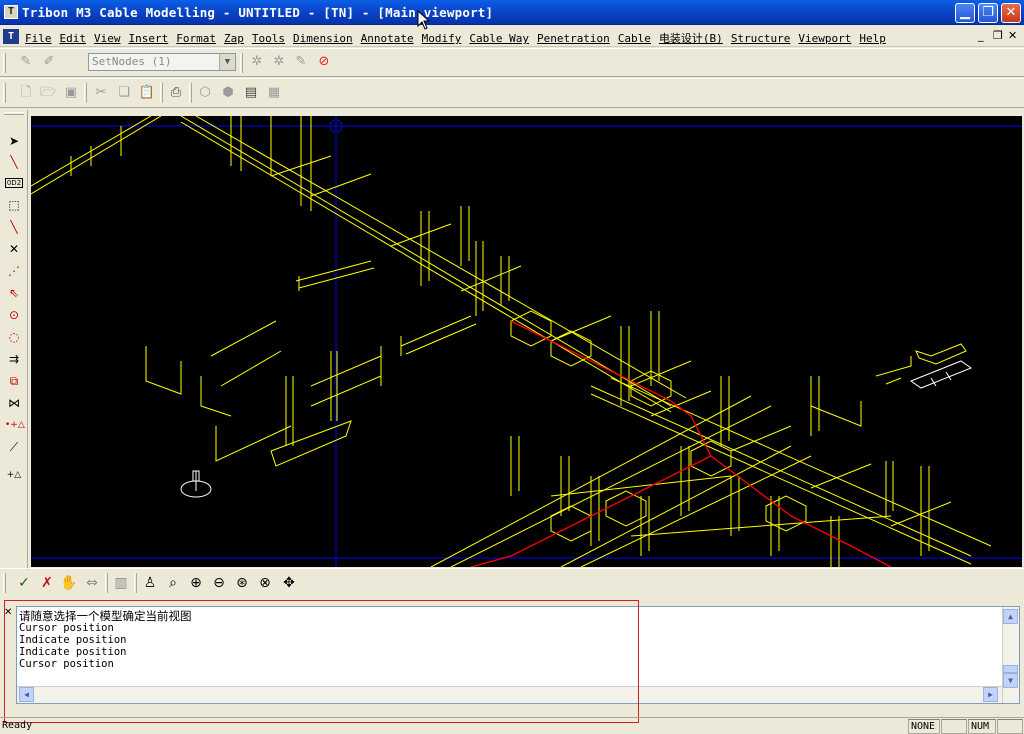 This screenshot has width=1024, height=734. Describe the element at coordinates (442, 38) in the screenshot. I see `menu-item: Modify` at that location.